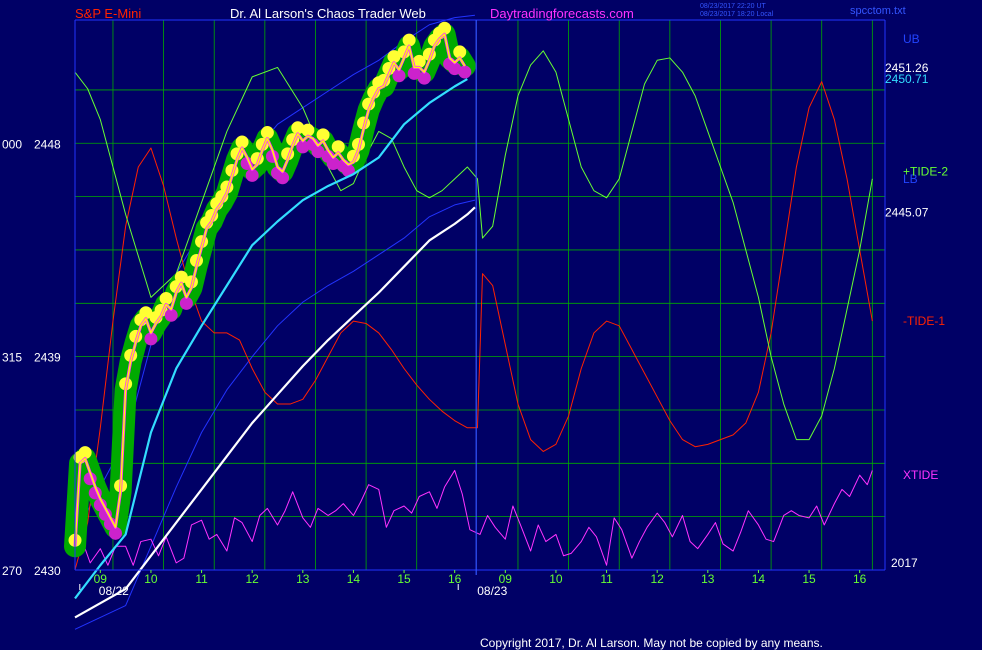 The height and width of the screenshot is (650, 982). Describe the element at coordinates (733, 6) in the screenshot. I see `utc-timestamp: 08/23/2017 22:20 UT` at that location.